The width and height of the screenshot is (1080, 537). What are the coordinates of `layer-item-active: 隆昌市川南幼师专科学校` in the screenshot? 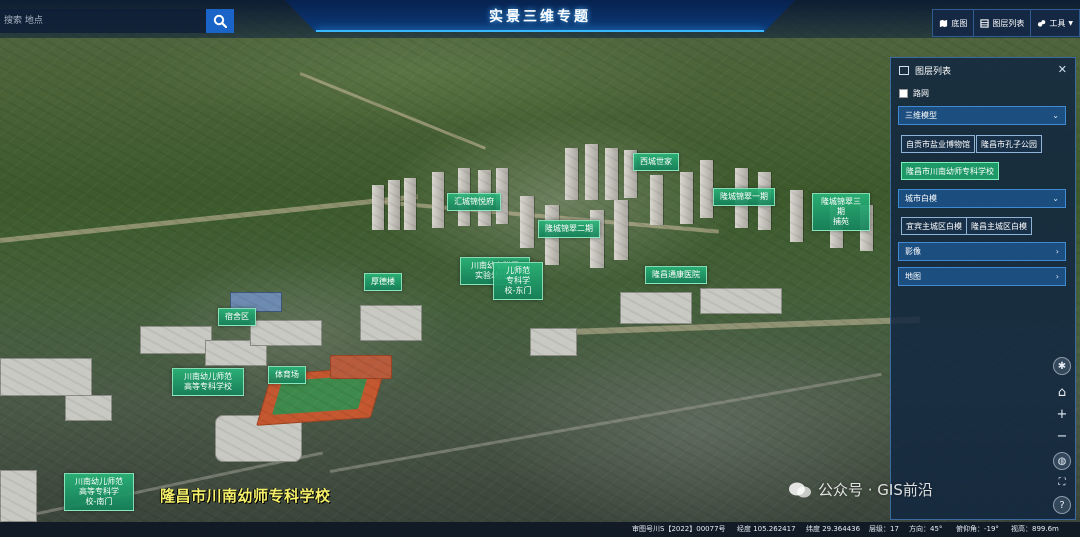 It's located at (950, 171).